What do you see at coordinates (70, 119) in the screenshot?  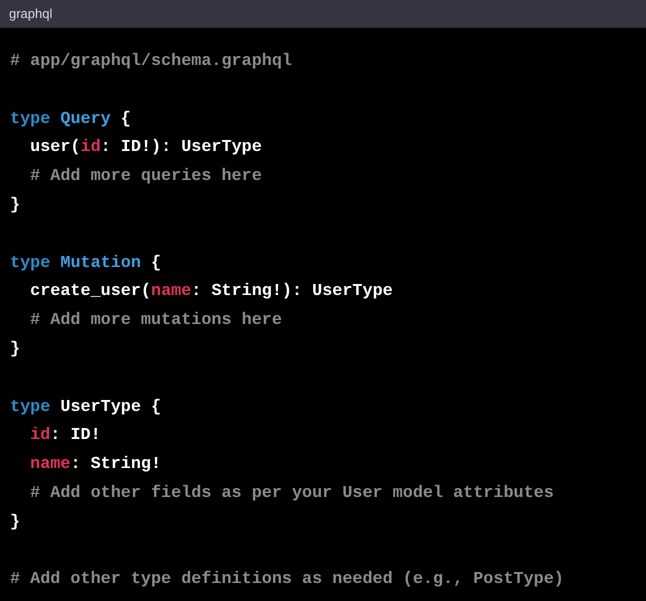 I see `code-line: type Query {` at bounding box center [70, 119].